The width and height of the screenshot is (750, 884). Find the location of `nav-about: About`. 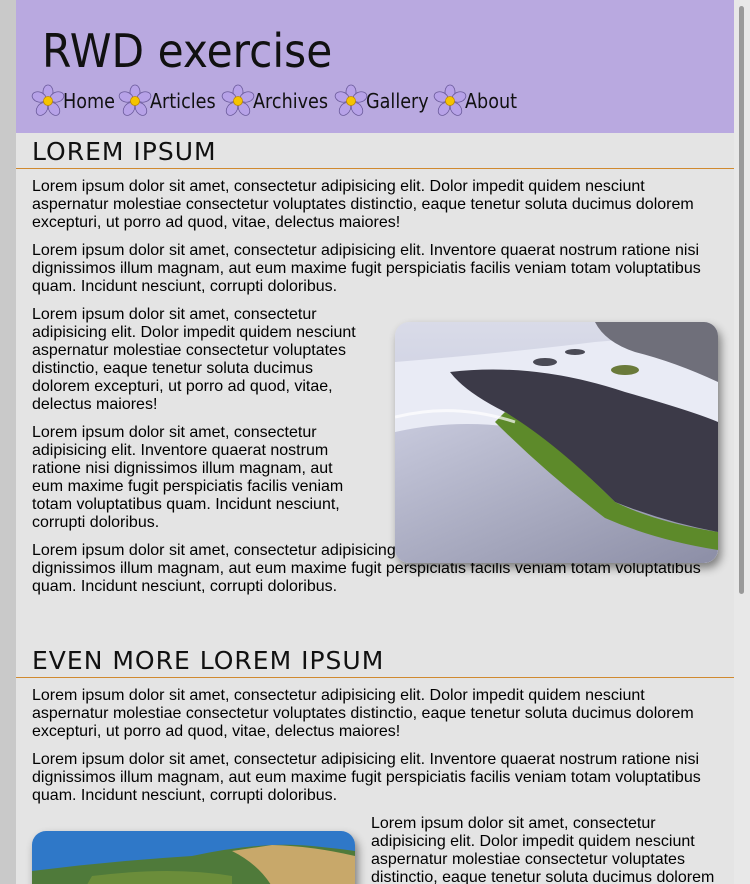

nav-about: About is located at coordinates (475, 101).